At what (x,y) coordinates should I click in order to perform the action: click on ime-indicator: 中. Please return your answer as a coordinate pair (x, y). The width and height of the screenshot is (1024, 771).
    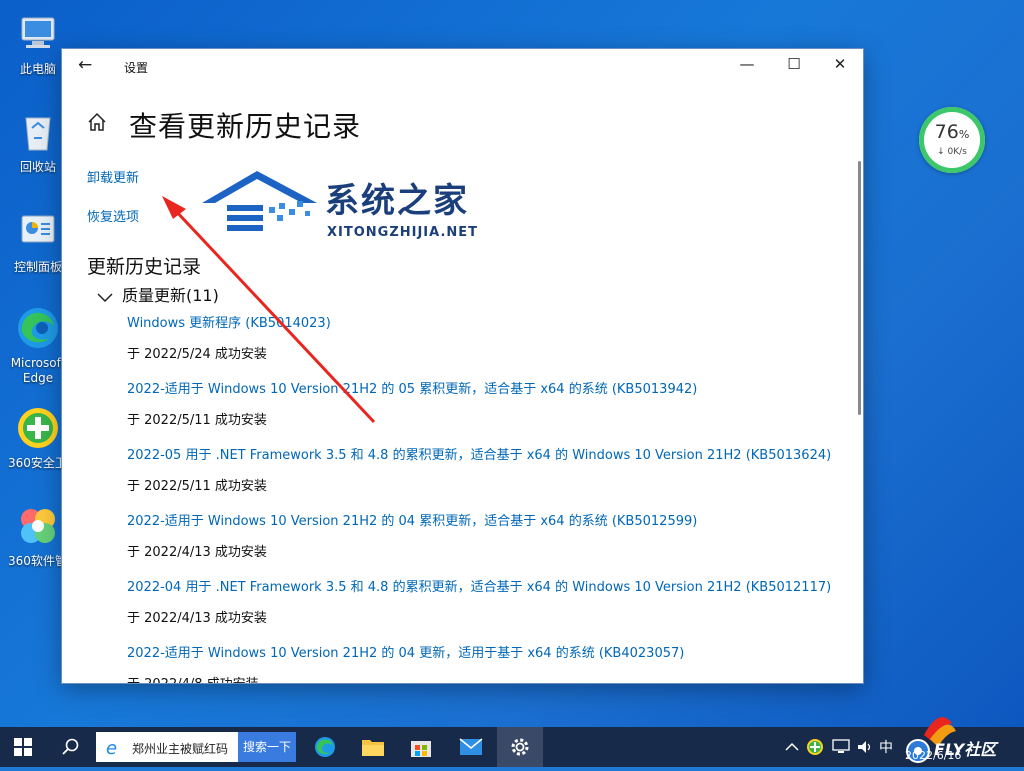
    Looking at the image, I should click on (886, 747).